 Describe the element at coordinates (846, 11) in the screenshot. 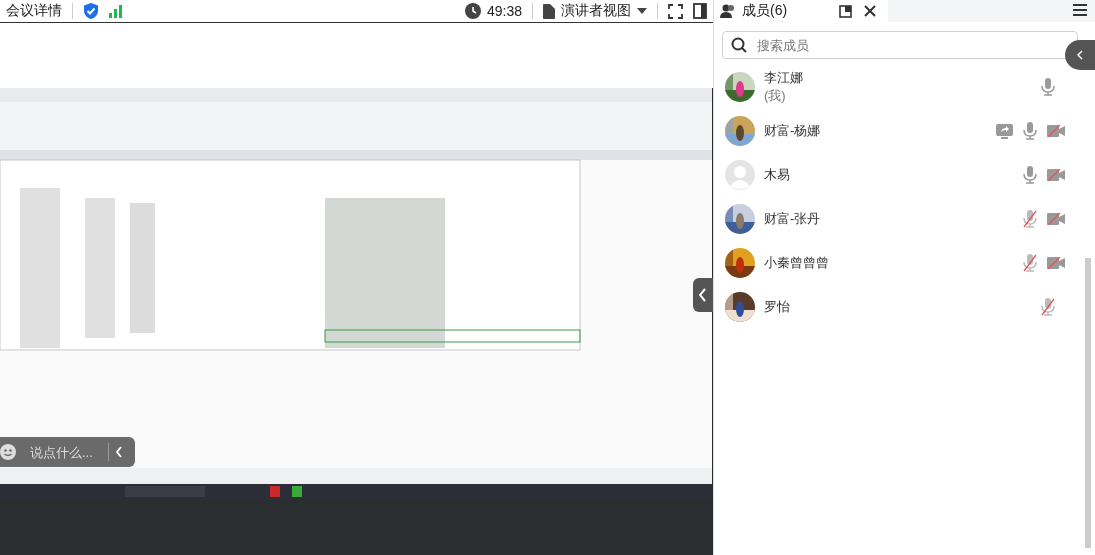

I see `popout-icon` at that location.